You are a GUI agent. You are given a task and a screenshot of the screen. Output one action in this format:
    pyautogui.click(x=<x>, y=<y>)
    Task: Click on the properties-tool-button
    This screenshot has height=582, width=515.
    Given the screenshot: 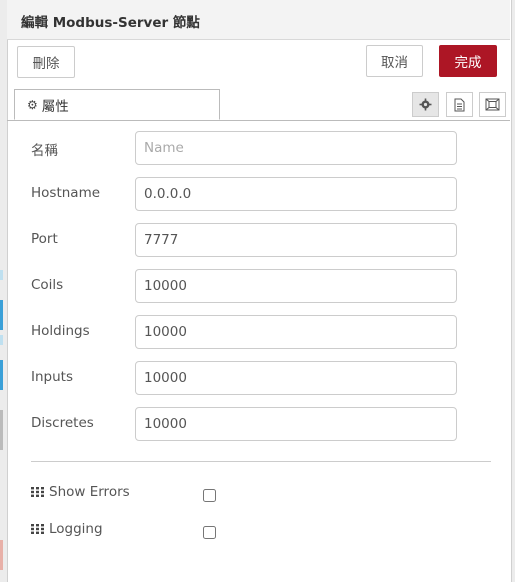 What is the action you would take?
    pyautogui.click(x=425, y=104)
    